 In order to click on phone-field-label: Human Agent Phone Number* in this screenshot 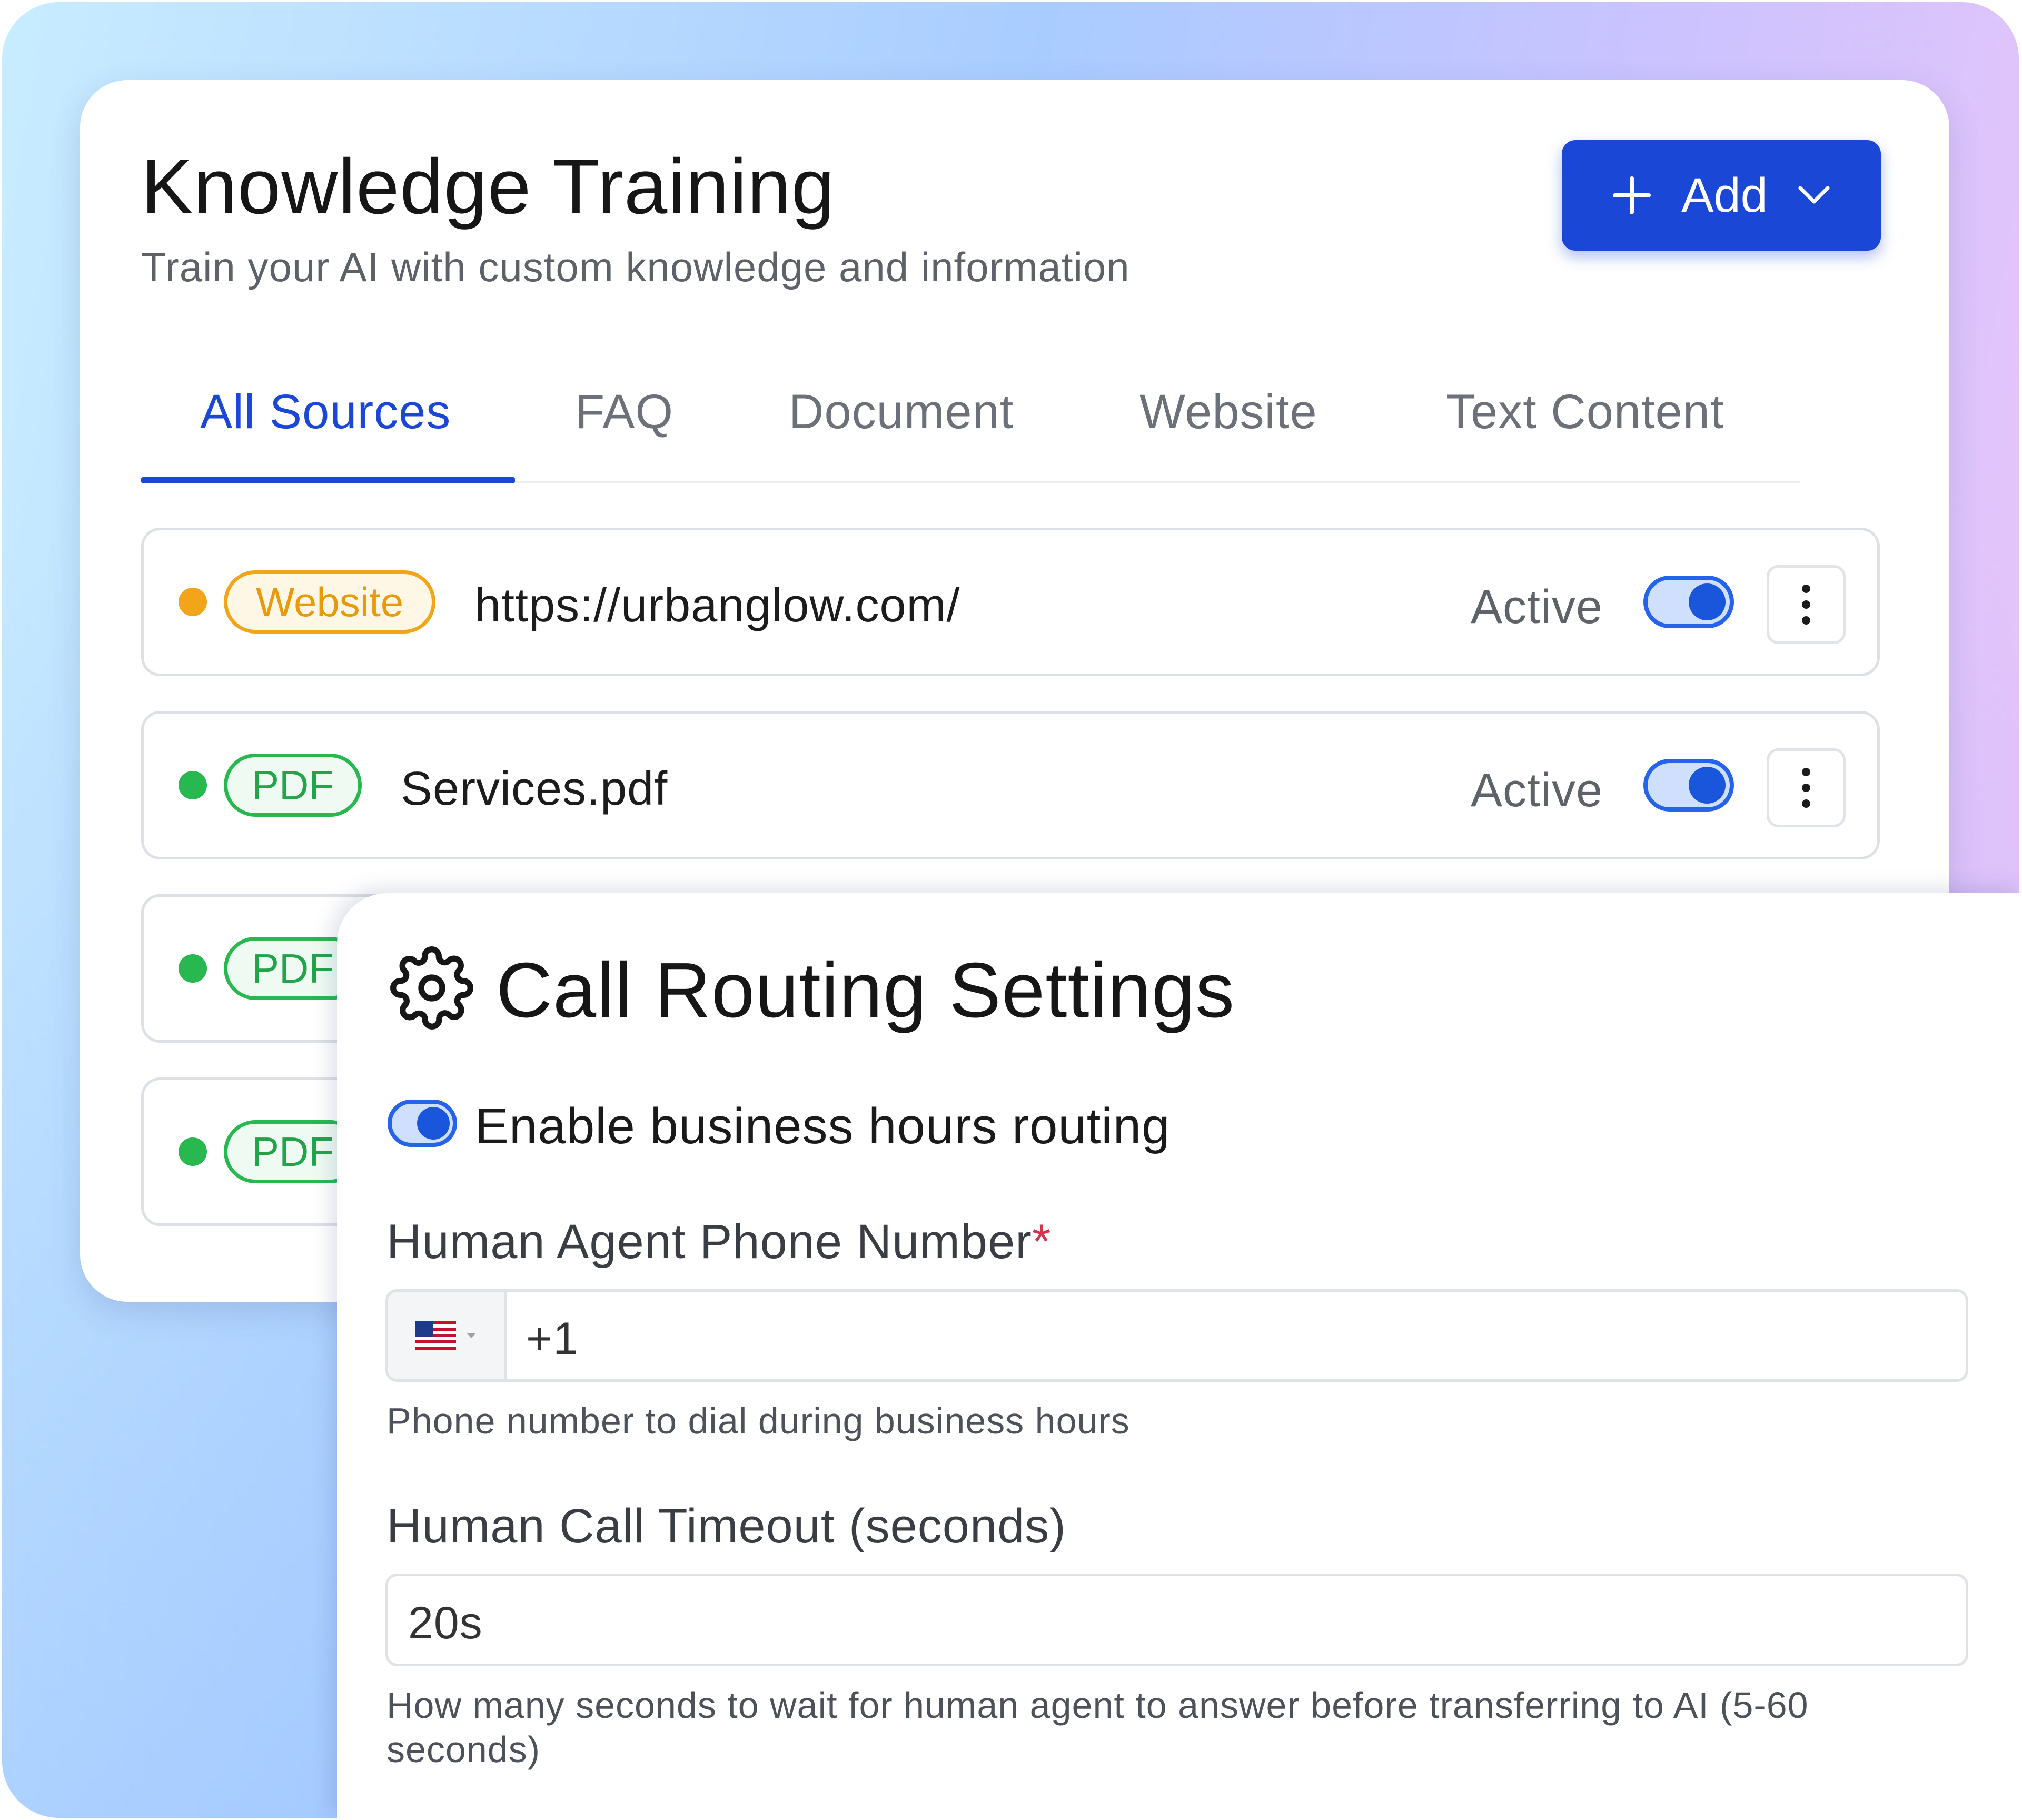, I will do `click(719, 1242)`.